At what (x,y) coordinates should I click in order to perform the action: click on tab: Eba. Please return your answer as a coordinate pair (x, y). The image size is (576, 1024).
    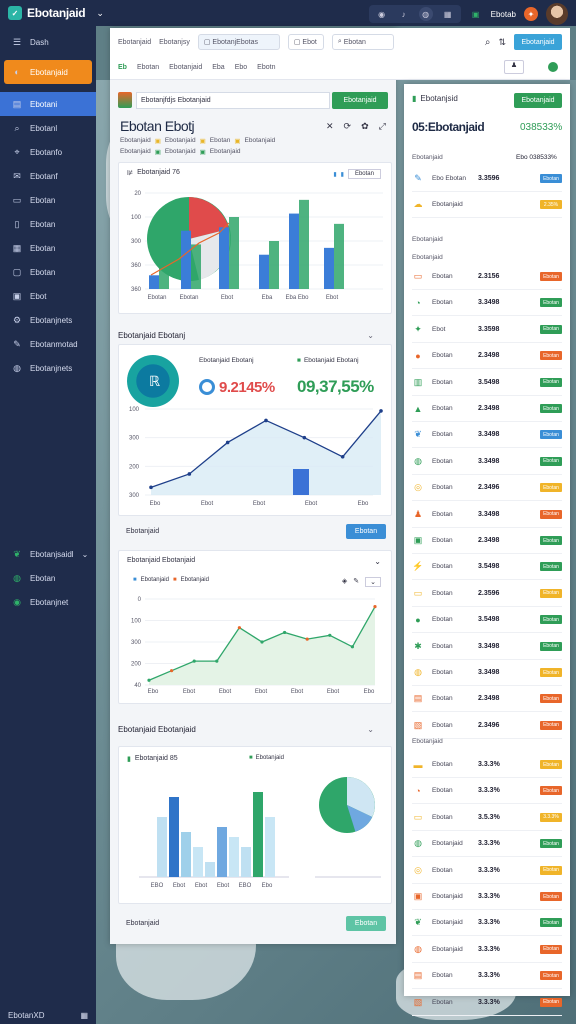
    Looking at the image, I should click on (218, 67).